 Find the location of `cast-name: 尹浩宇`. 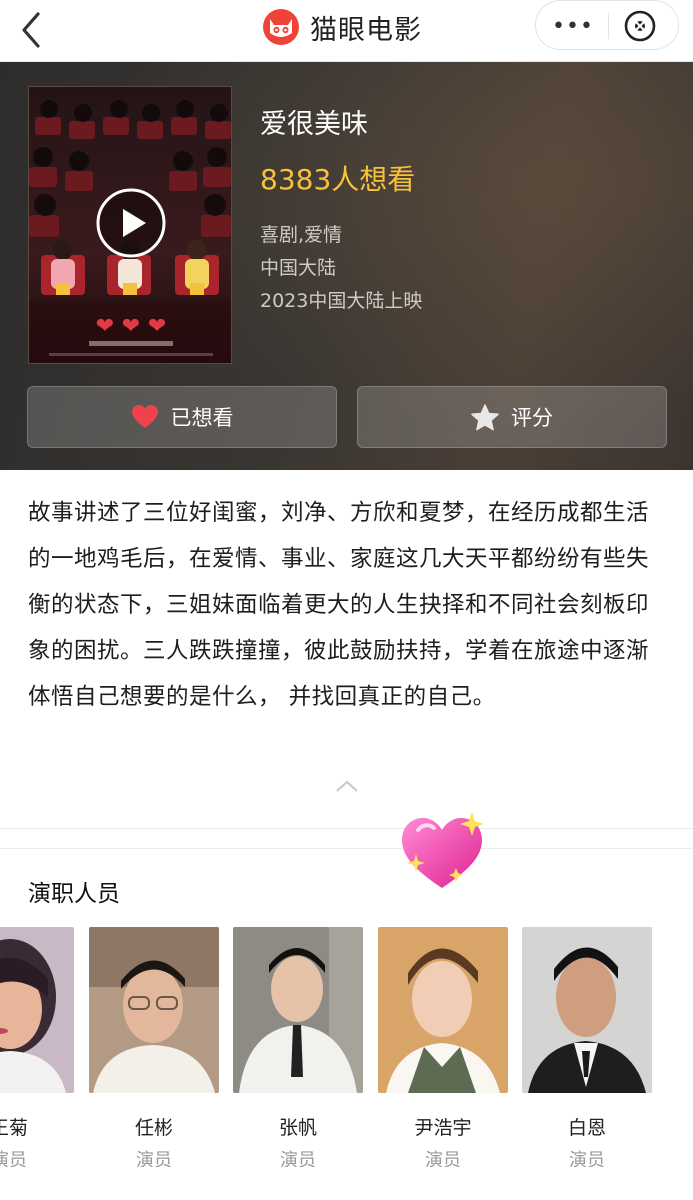

cast-name: 尹浩宇 is located at coordinates (443, 1128).